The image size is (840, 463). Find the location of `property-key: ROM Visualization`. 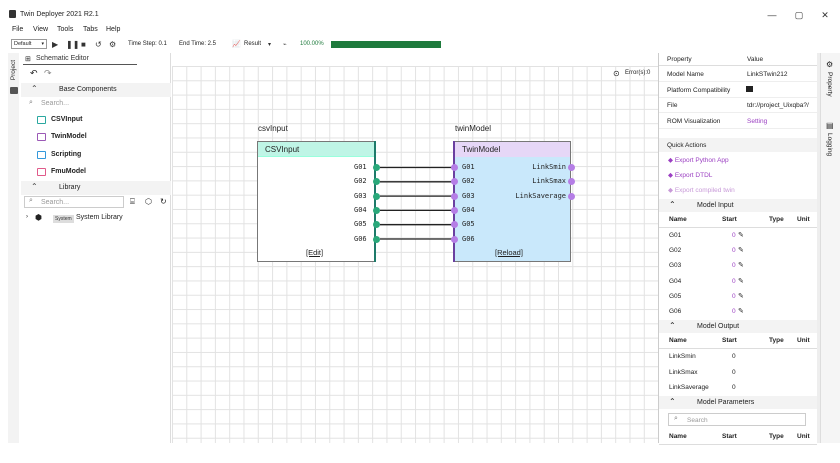

property-key: ROM Visualization is located at coordinates (694, 121).